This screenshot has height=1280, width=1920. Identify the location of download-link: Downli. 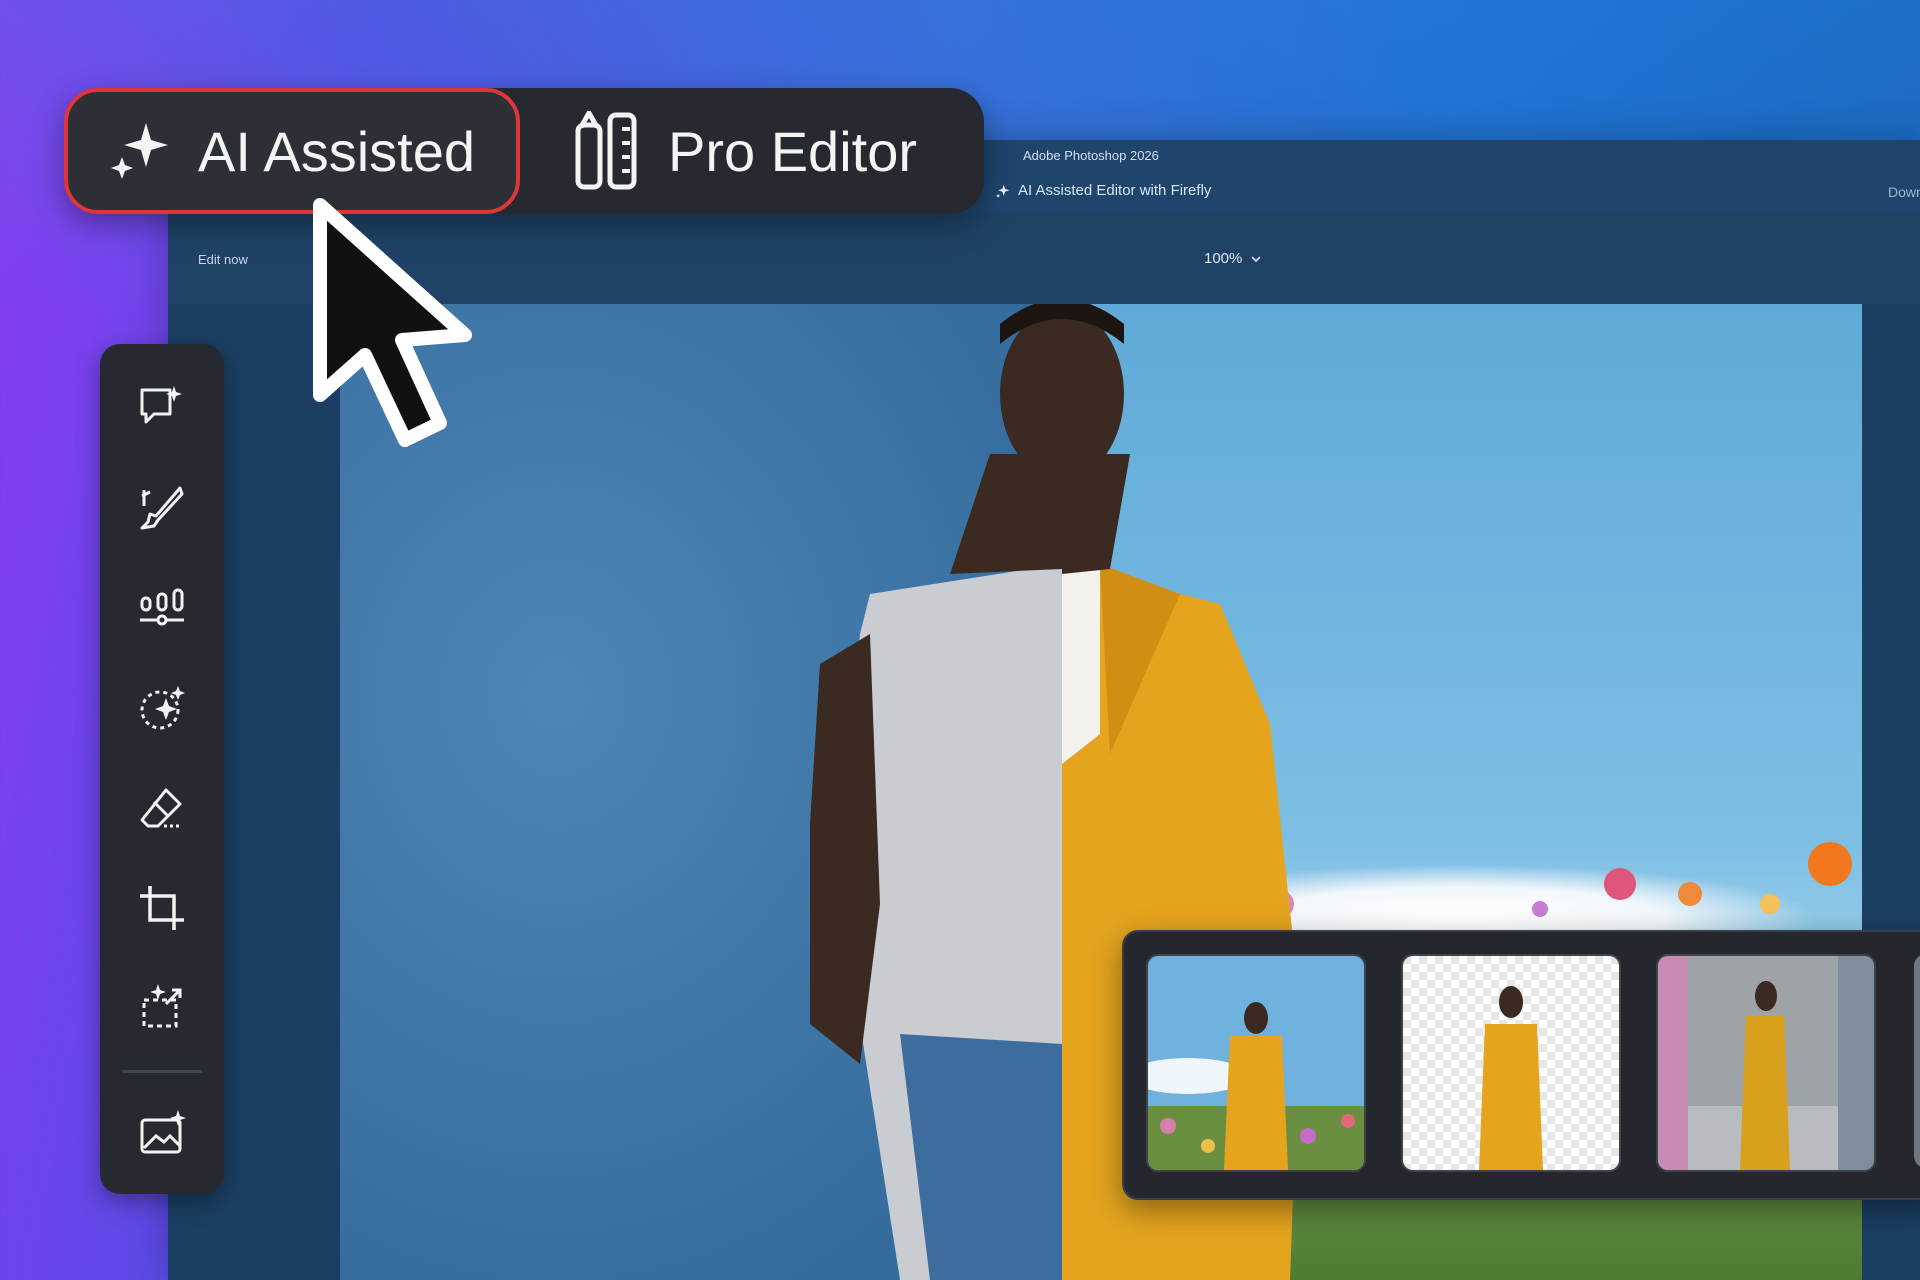
(1904, 192).